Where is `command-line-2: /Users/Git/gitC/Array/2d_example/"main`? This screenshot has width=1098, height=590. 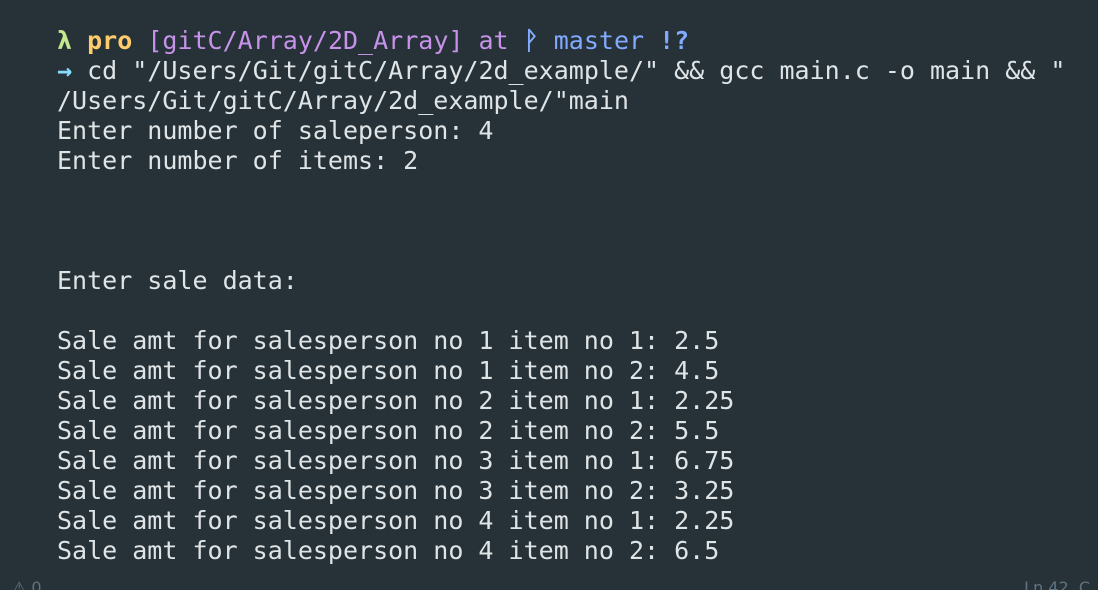
command-line-2: /Users/Git/gitC/Array/2d_example/"main is located at coordinates (343, 100).